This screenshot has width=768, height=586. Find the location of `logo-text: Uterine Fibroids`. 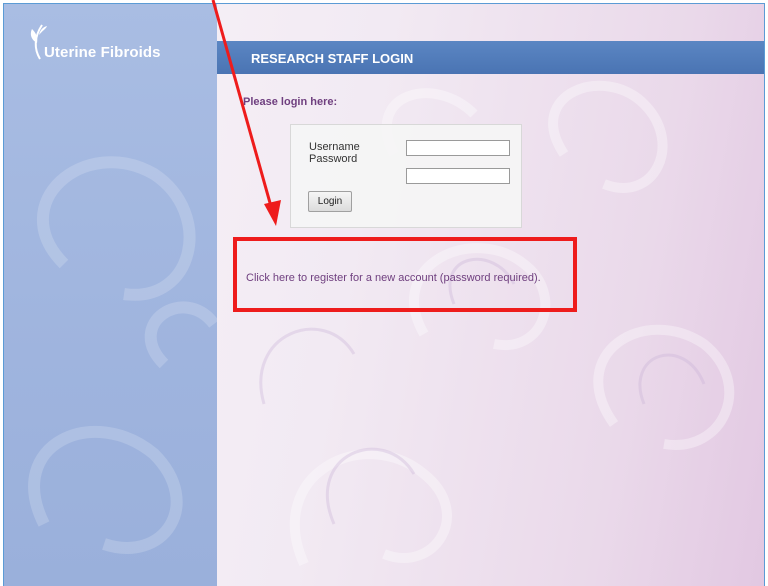

logo-text: Uterine Fibroids is located at coordinates (102, 52).